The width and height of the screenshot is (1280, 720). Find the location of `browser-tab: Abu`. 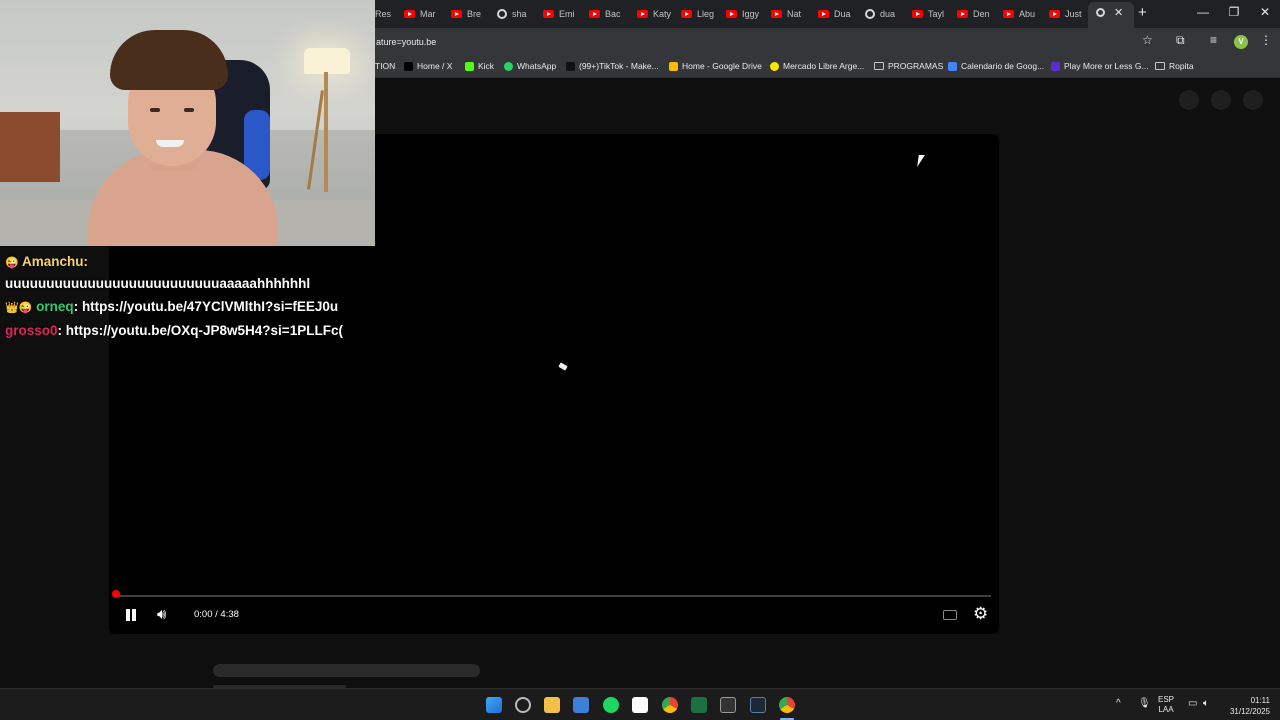

browser-tab: Abu is located at coordinates (1024, 14).